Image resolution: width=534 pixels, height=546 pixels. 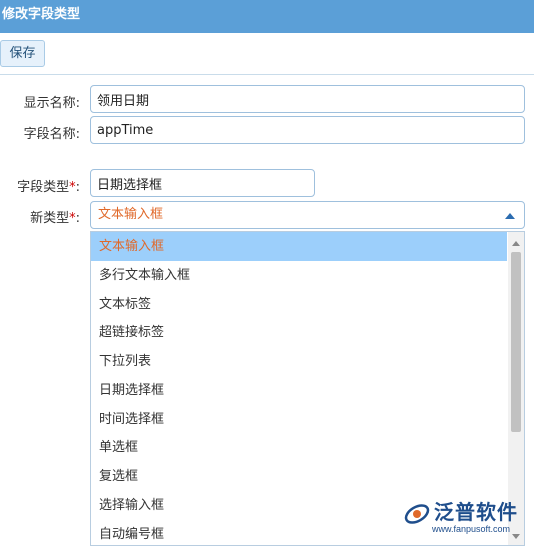 What do you see at coordinates (510, 216) in the screenshot?
I see `caret-up-icon` at bounding box center [510, 216].